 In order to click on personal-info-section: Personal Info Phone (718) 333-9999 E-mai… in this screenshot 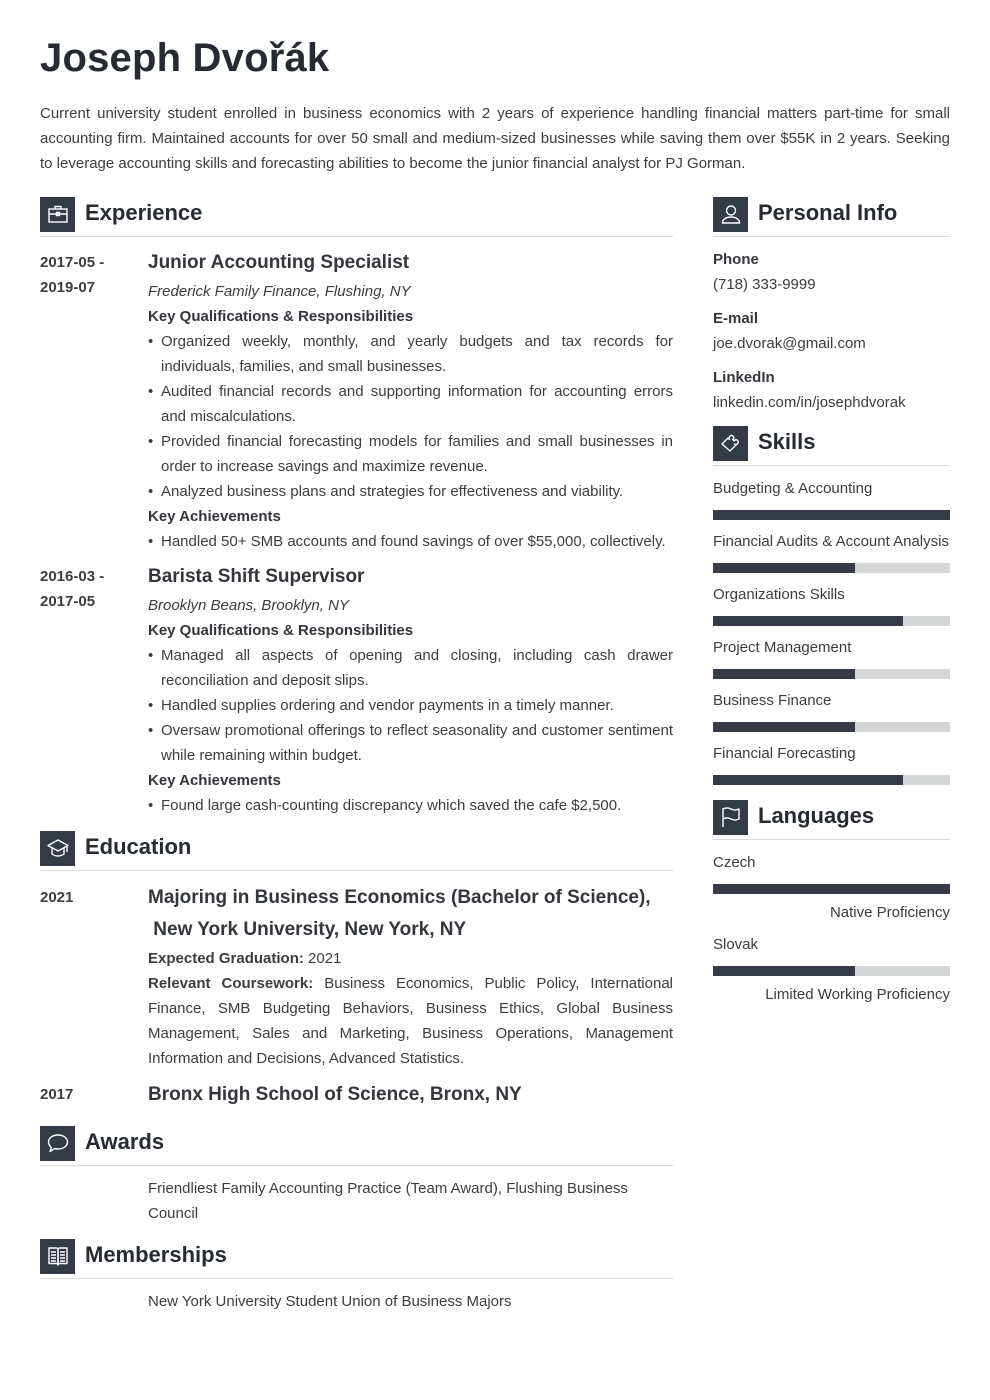, I will do `click(831, 305)`.